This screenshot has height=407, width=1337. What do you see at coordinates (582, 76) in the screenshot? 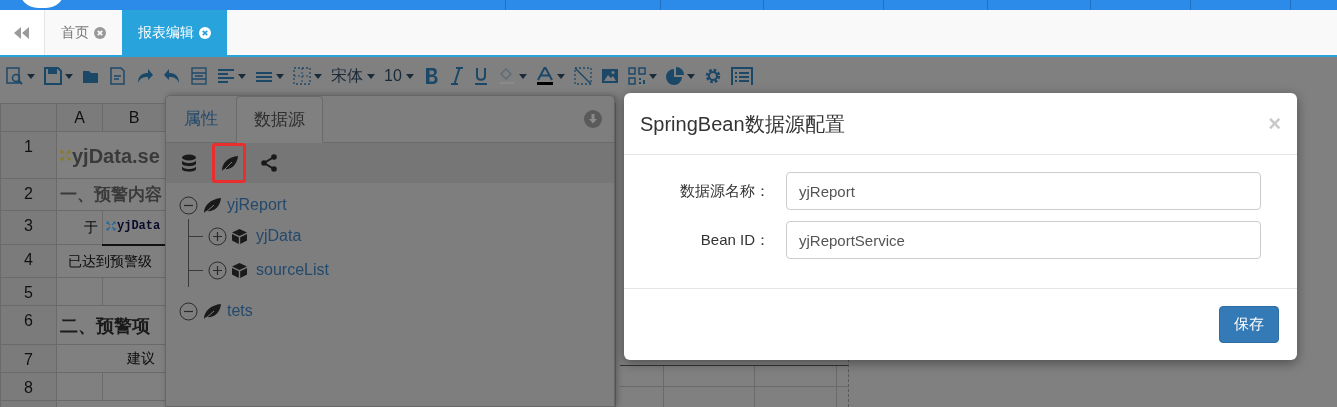
I see `clear-border-icon` at bounding box center [582, 76].